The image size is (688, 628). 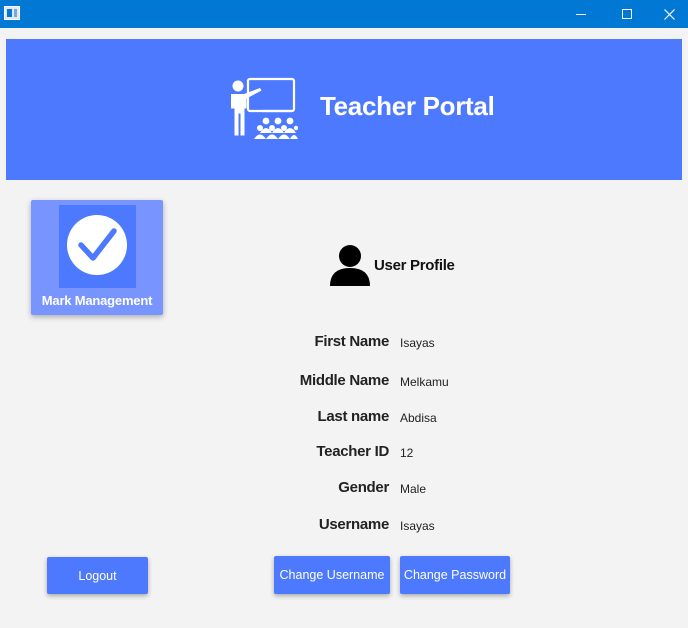 I want to click on change-username-button: Change Username, so click(x=332, y=575).